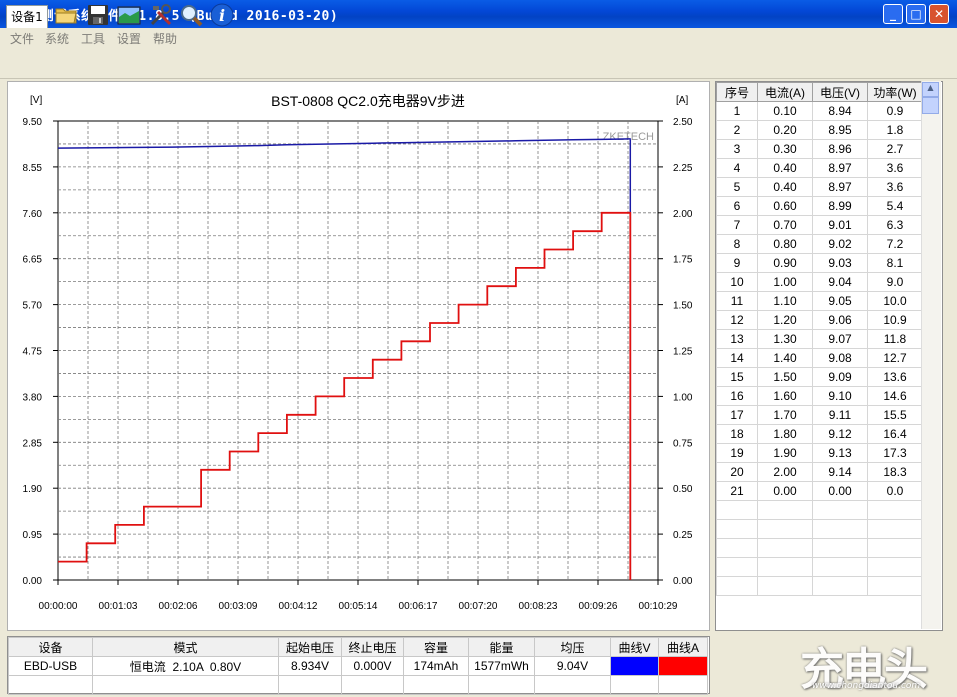 Image resolution: width=957 pixels, height=697 pixels. I want to click on table-row: 9 0.90 9.03 8.1, so click(819, 263).